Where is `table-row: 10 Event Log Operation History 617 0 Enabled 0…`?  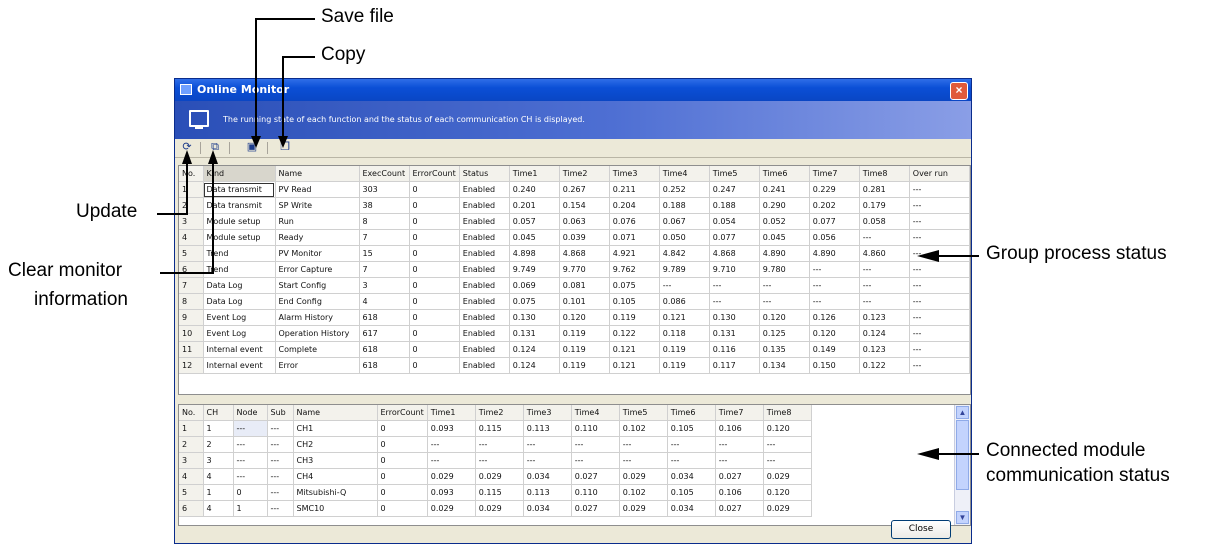 table-row: 10 Event Log Operation History 617 0 Enabled 0… is located at coordinates (574, 333).